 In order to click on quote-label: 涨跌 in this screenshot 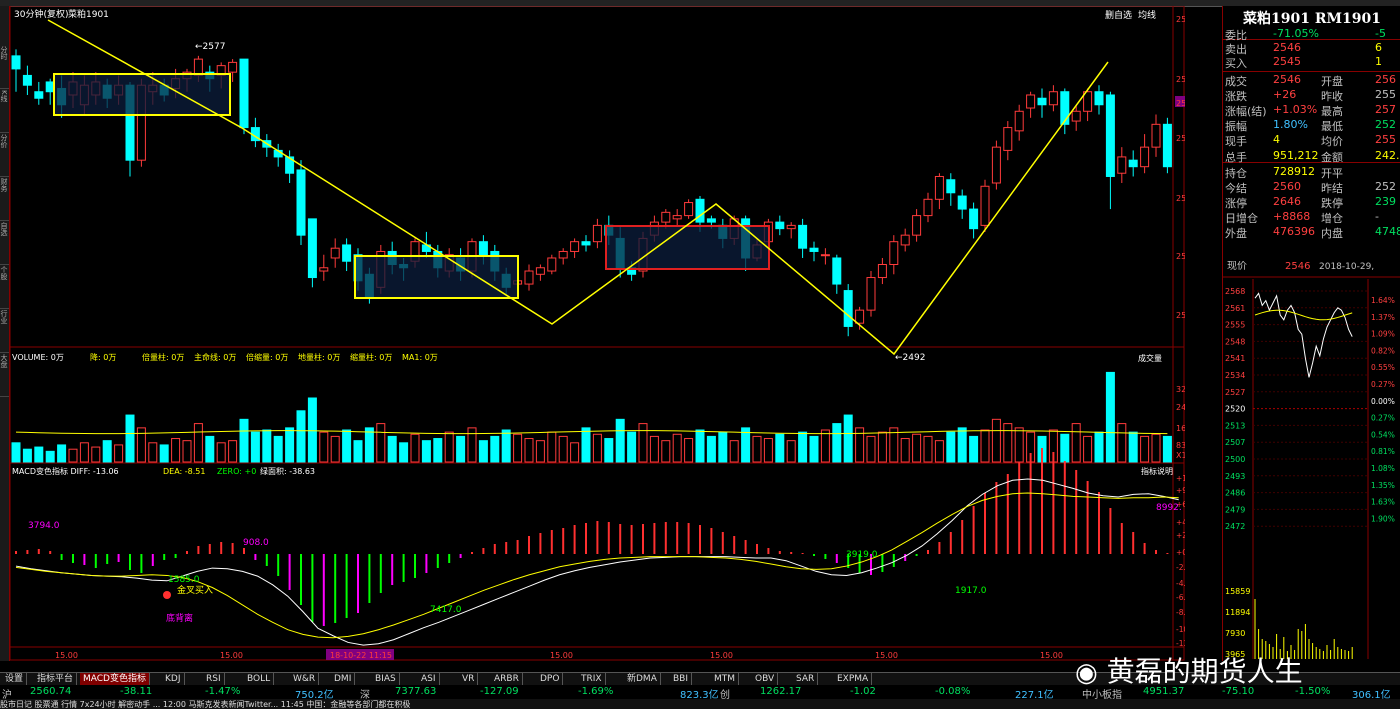, I will do `click(1236, 96)`.